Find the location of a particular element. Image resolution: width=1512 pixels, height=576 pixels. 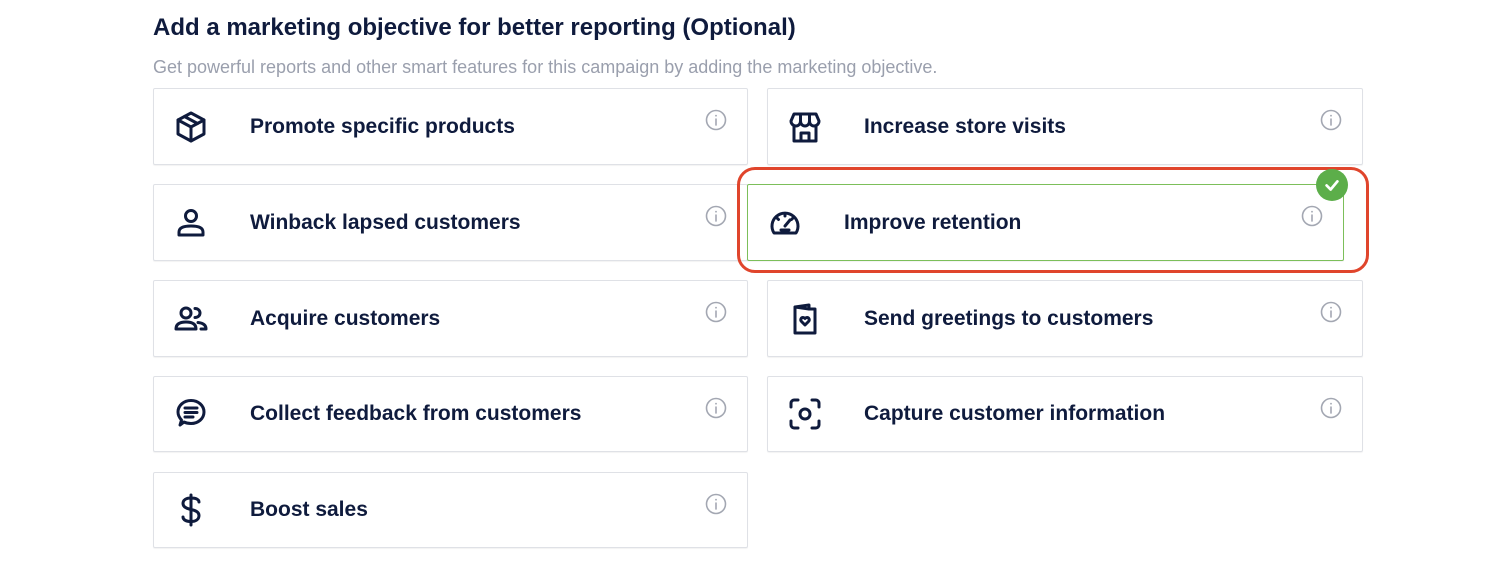

objective-label: Increase store visits is located at coordinates (965, 126).